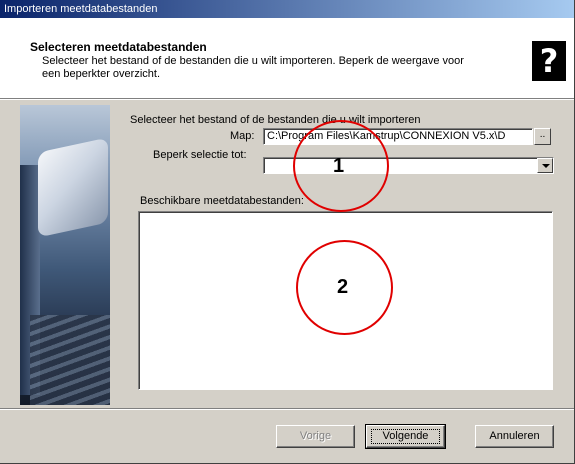 This screenshot has width=575, height=464. I want to click on wizard-side-image, so click(65, 255).